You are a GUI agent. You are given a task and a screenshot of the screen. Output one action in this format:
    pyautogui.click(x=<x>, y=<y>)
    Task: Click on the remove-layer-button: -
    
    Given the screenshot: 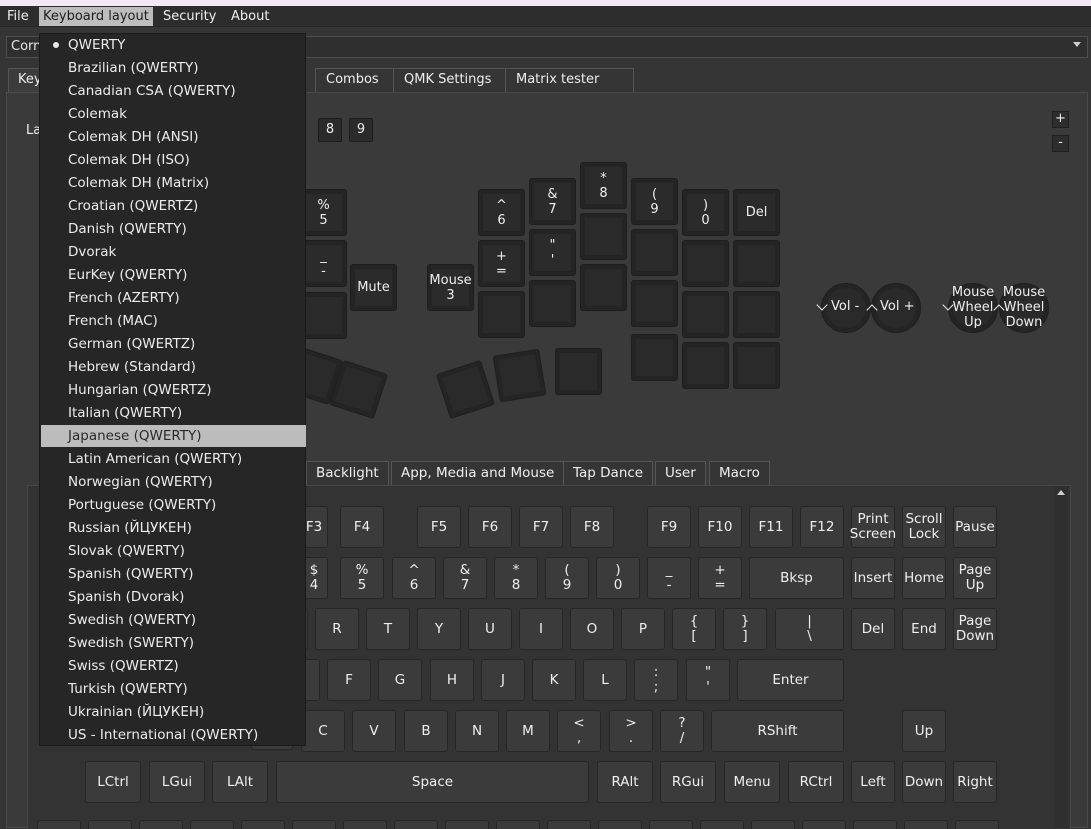 What is the action you would take?
    pyautogui.click(x=1060, y=143)
    